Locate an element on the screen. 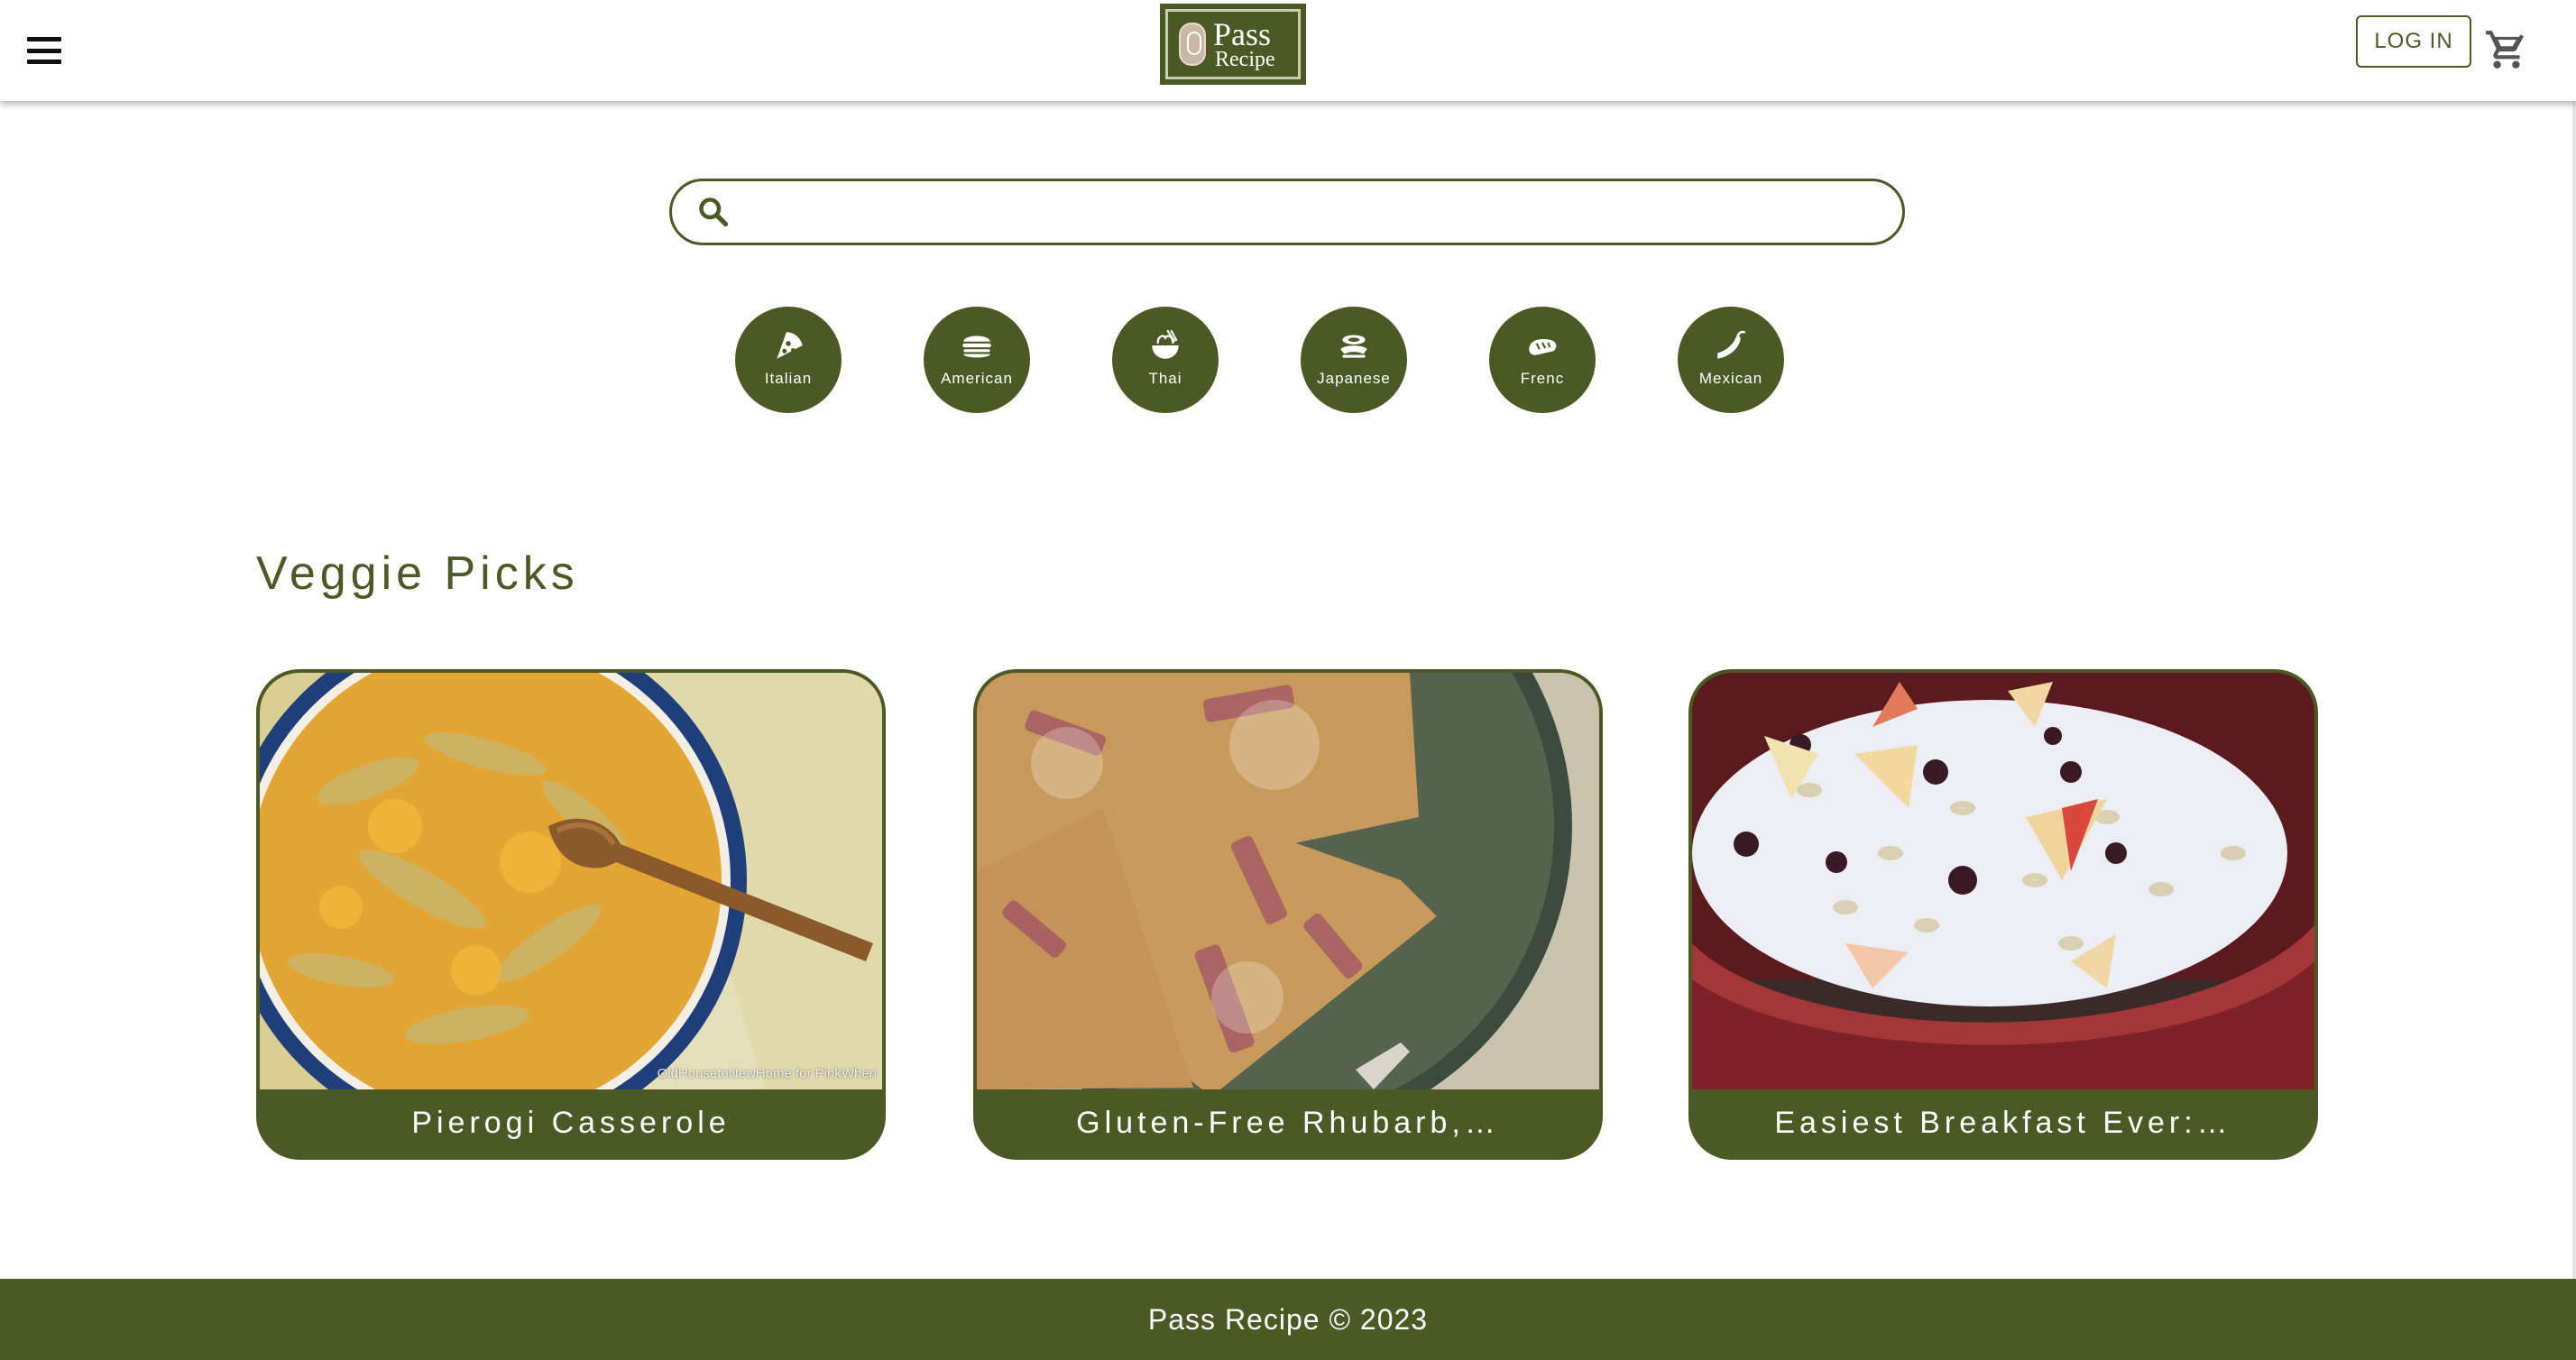 Image resolution: width=2576 pixels, height=1360 pixels. search-input is located at coordinates (1313, 212).